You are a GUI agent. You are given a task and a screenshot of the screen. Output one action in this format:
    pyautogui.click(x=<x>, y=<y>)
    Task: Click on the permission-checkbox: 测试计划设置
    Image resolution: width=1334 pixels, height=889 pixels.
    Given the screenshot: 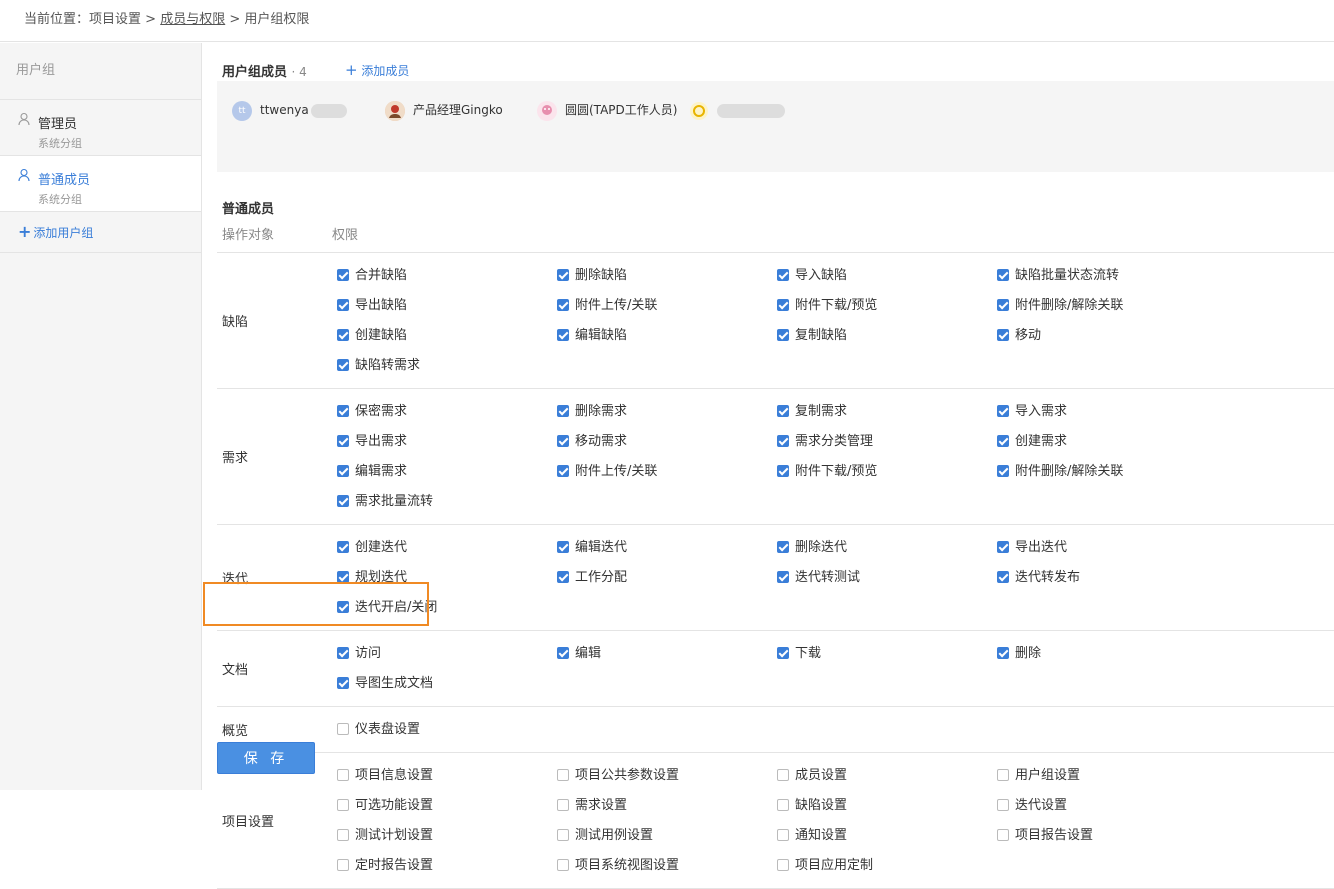 What is the action you would take?
    pyautogui.click(x=447, y=836)
    